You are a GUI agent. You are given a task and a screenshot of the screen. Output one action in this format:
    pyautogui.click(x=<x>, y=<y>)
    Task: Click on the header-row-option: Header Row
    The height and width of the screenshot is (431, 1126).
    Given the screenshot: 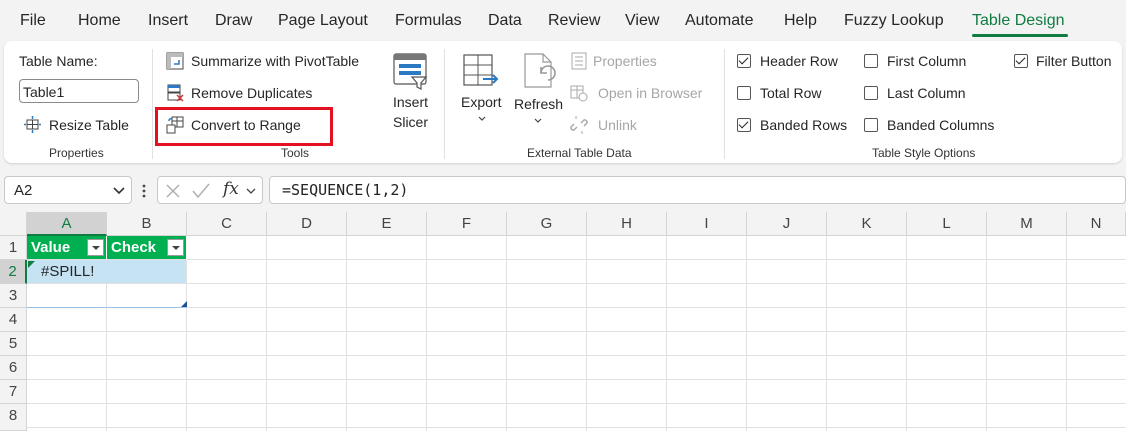 What is the action you would take?
    pyautogui.click(x=794, y=62)
    